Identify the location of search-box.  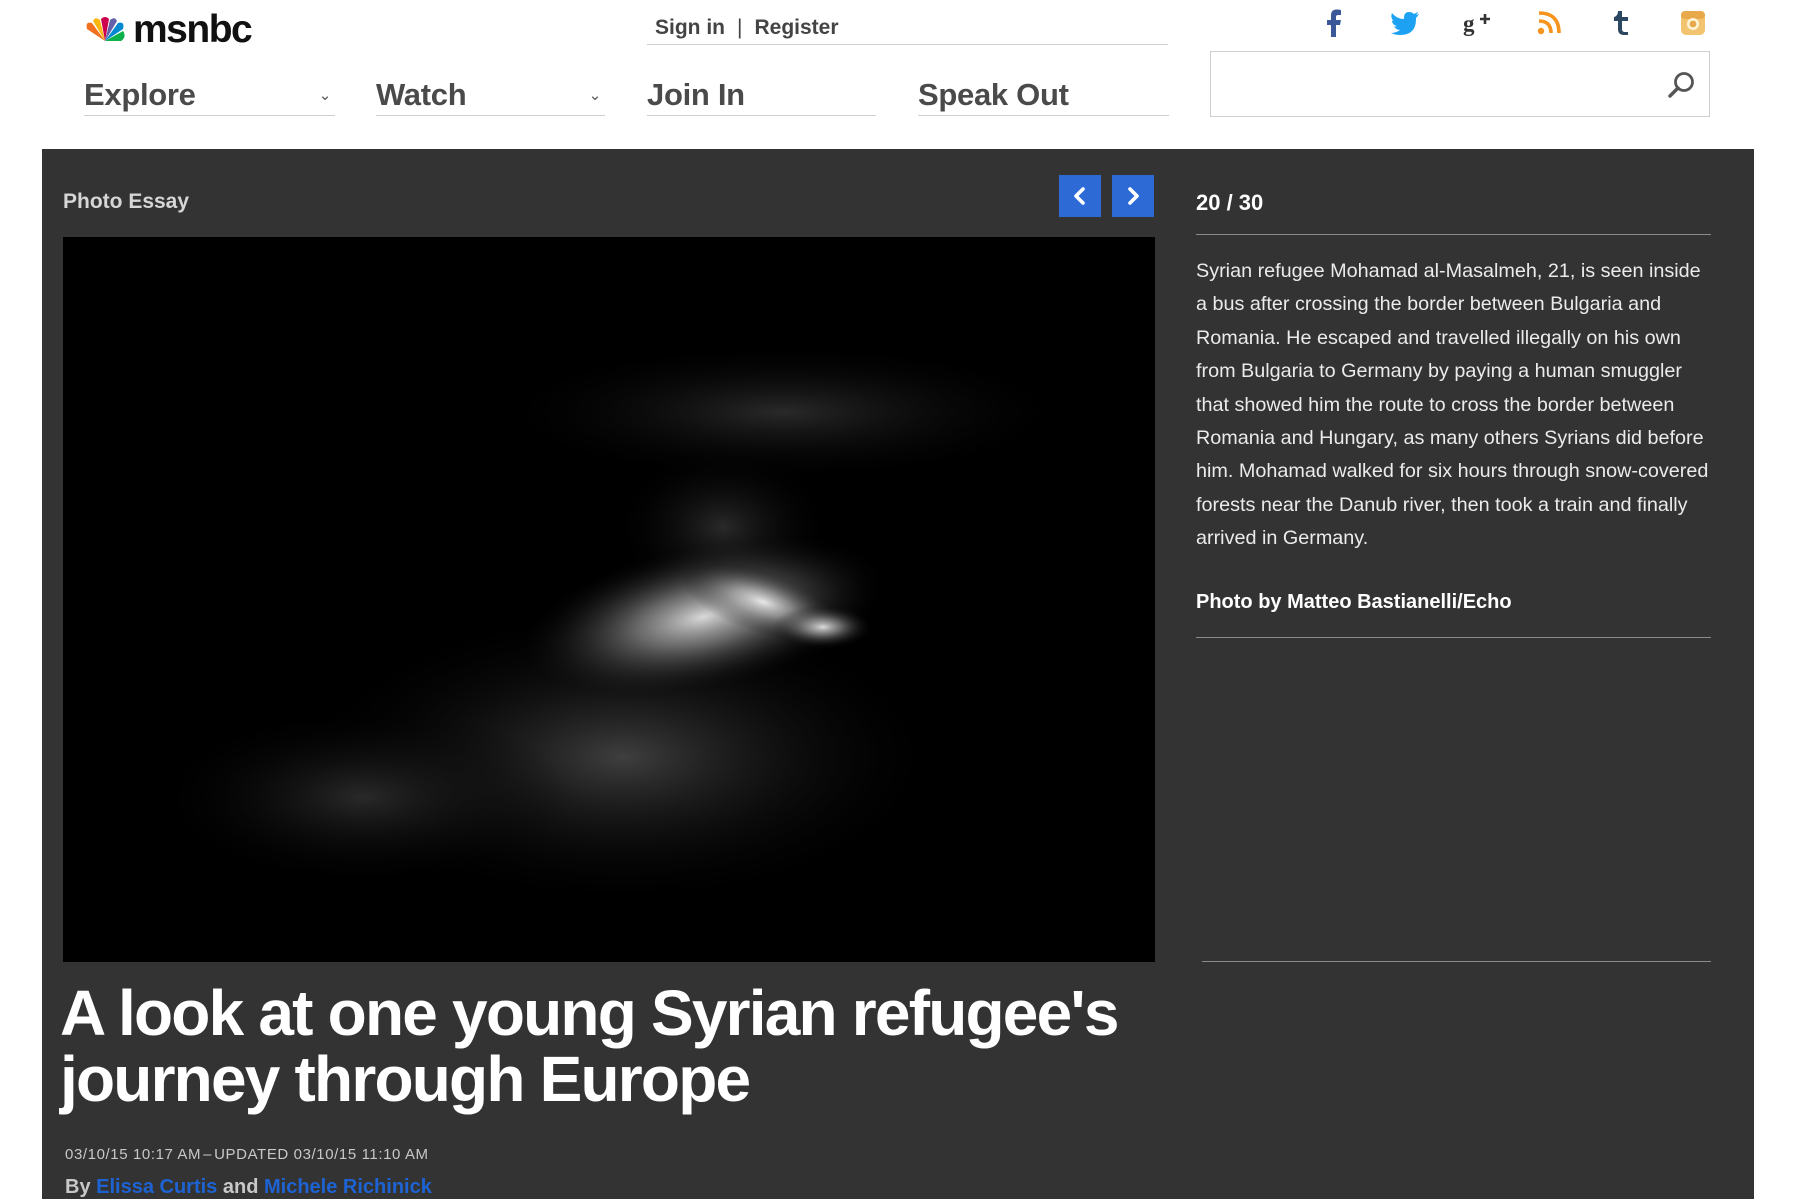
(1460, 84).